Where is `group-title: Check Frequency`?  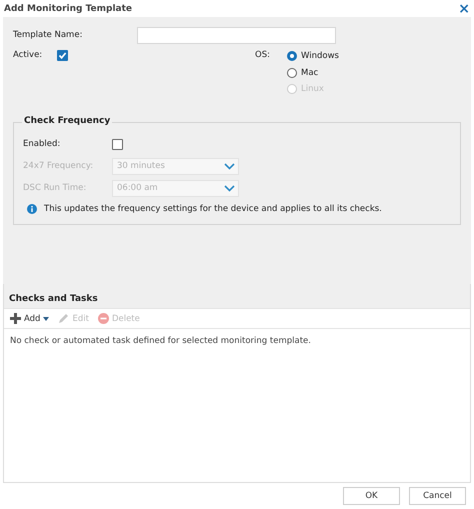 group-title: Check Frequency is located at coordinates (67, 121).